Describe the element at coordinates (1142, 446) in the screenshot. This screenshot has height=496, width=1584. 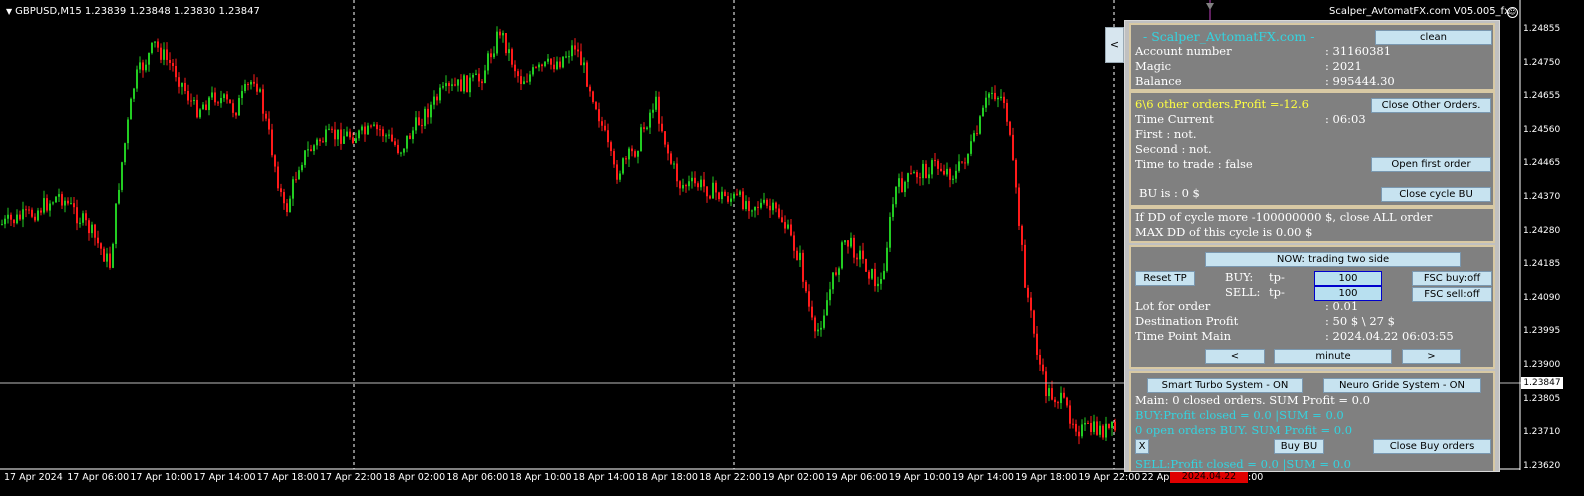
I see `close-x-button: X` at that location.